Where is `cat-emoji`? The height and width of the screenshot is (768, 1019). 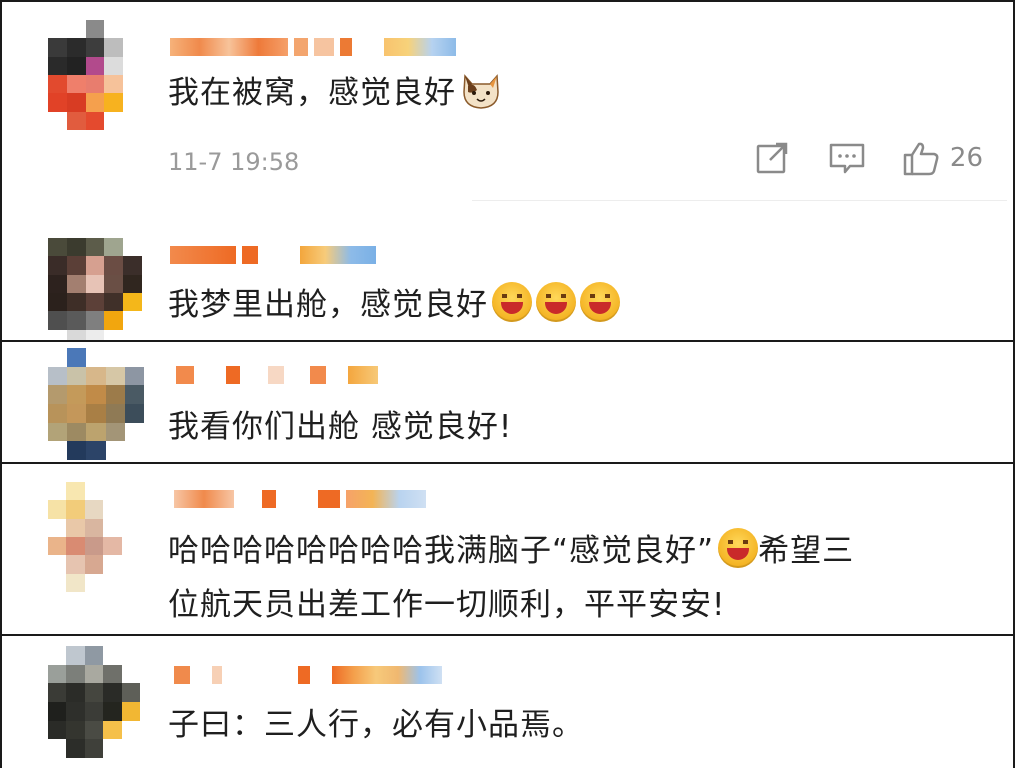 cat-emoji is located at coordinates (481, 91).